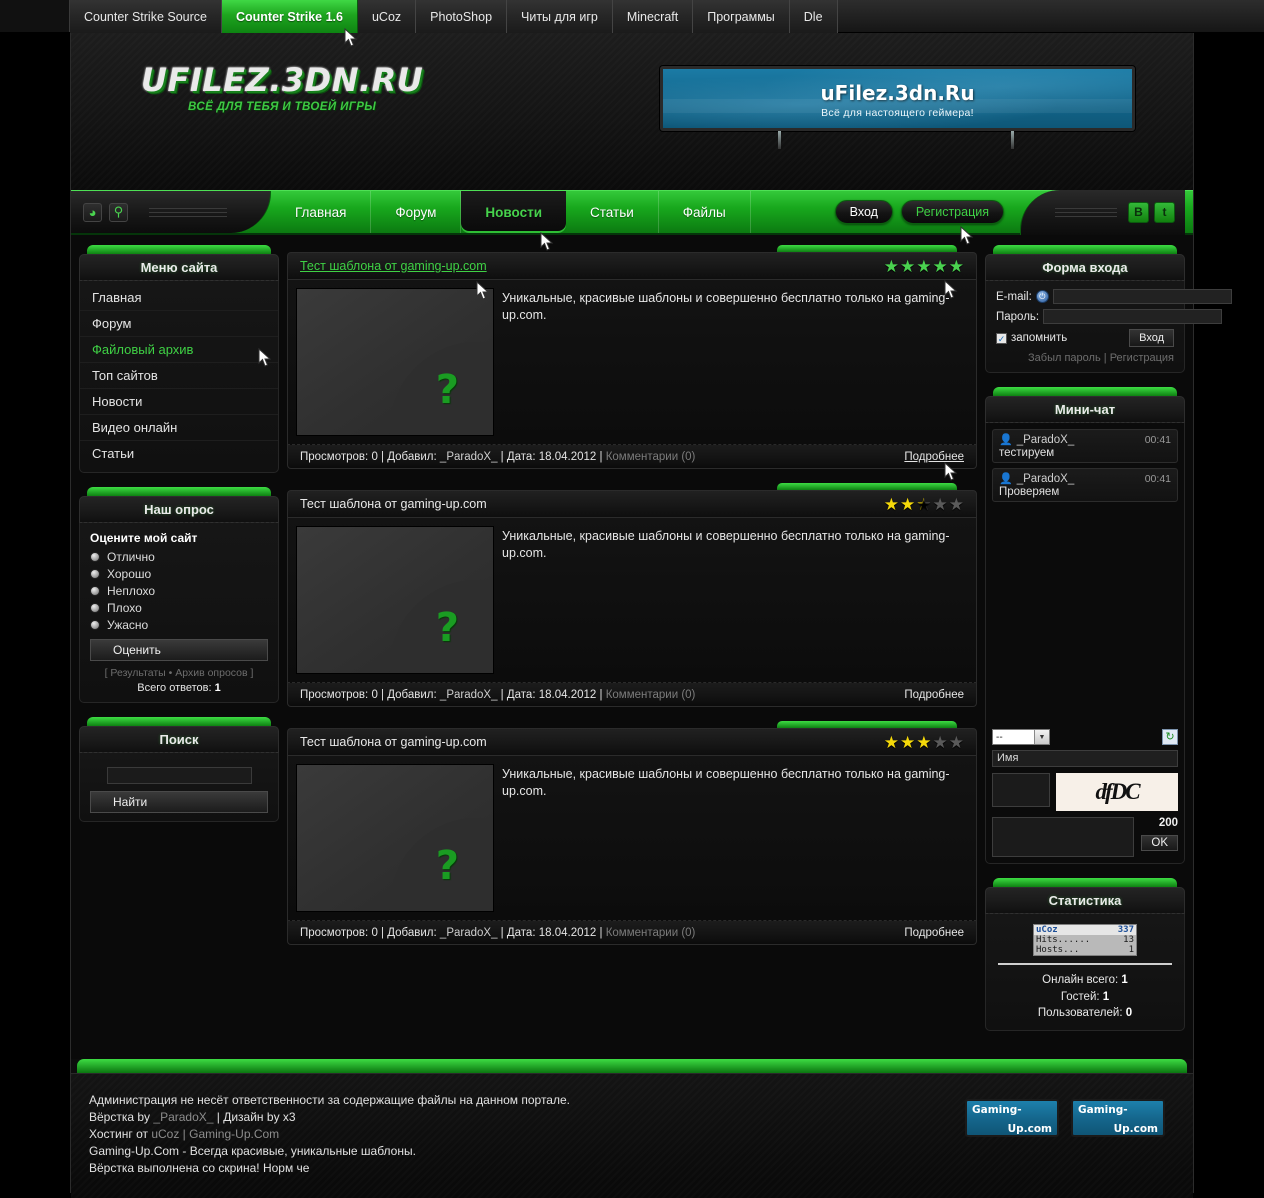  What do you see at coordinates (462, 16) in the screenshot?
I see `browser-tab: PhotoShop` at bounding box center [462, 16].